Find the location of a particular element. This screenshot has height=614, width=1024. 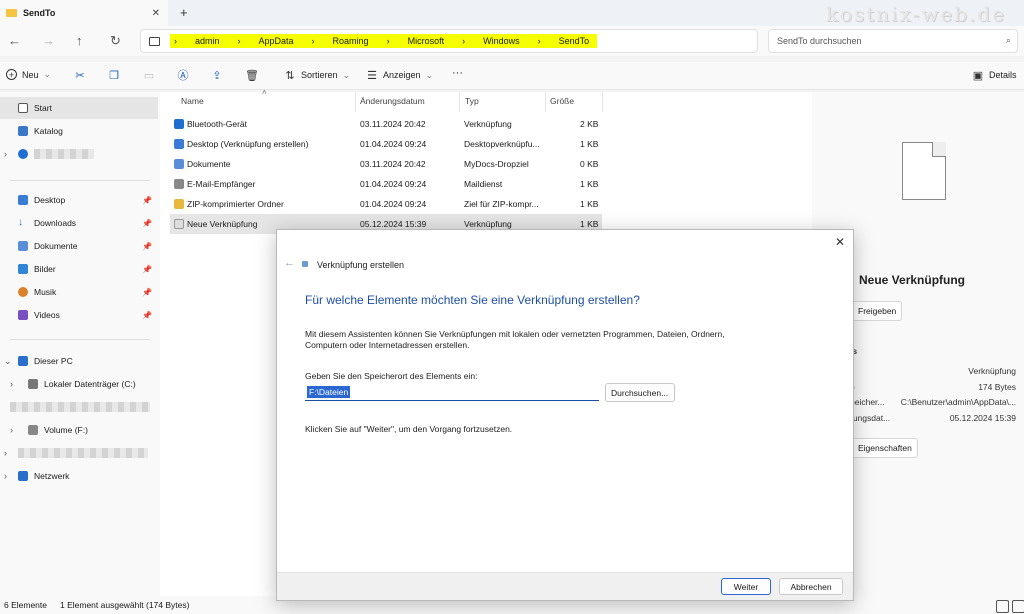

sidebar-item-start: Start is located at coordinates (79, 108).